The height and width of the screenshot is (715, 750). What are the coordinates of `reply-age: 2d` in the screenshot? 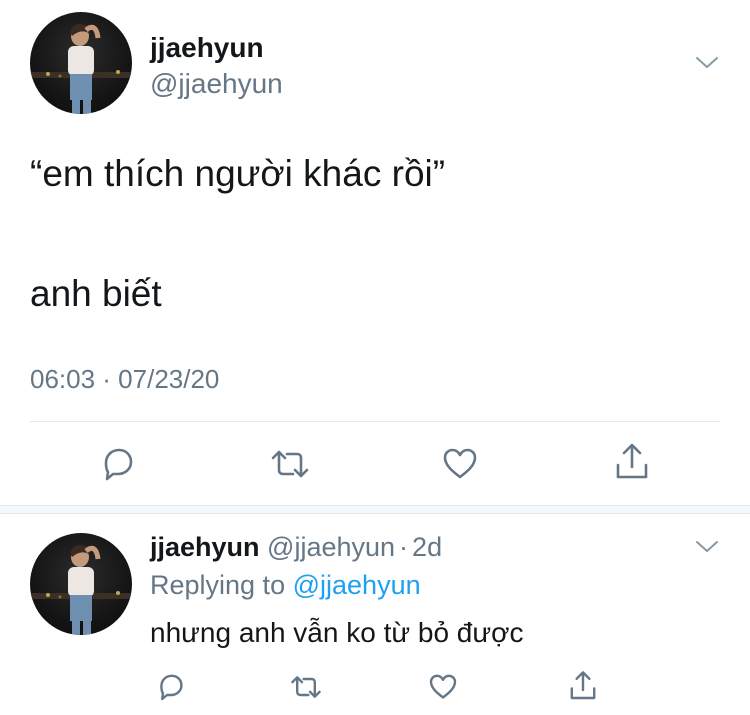 It's located at (427, 547).